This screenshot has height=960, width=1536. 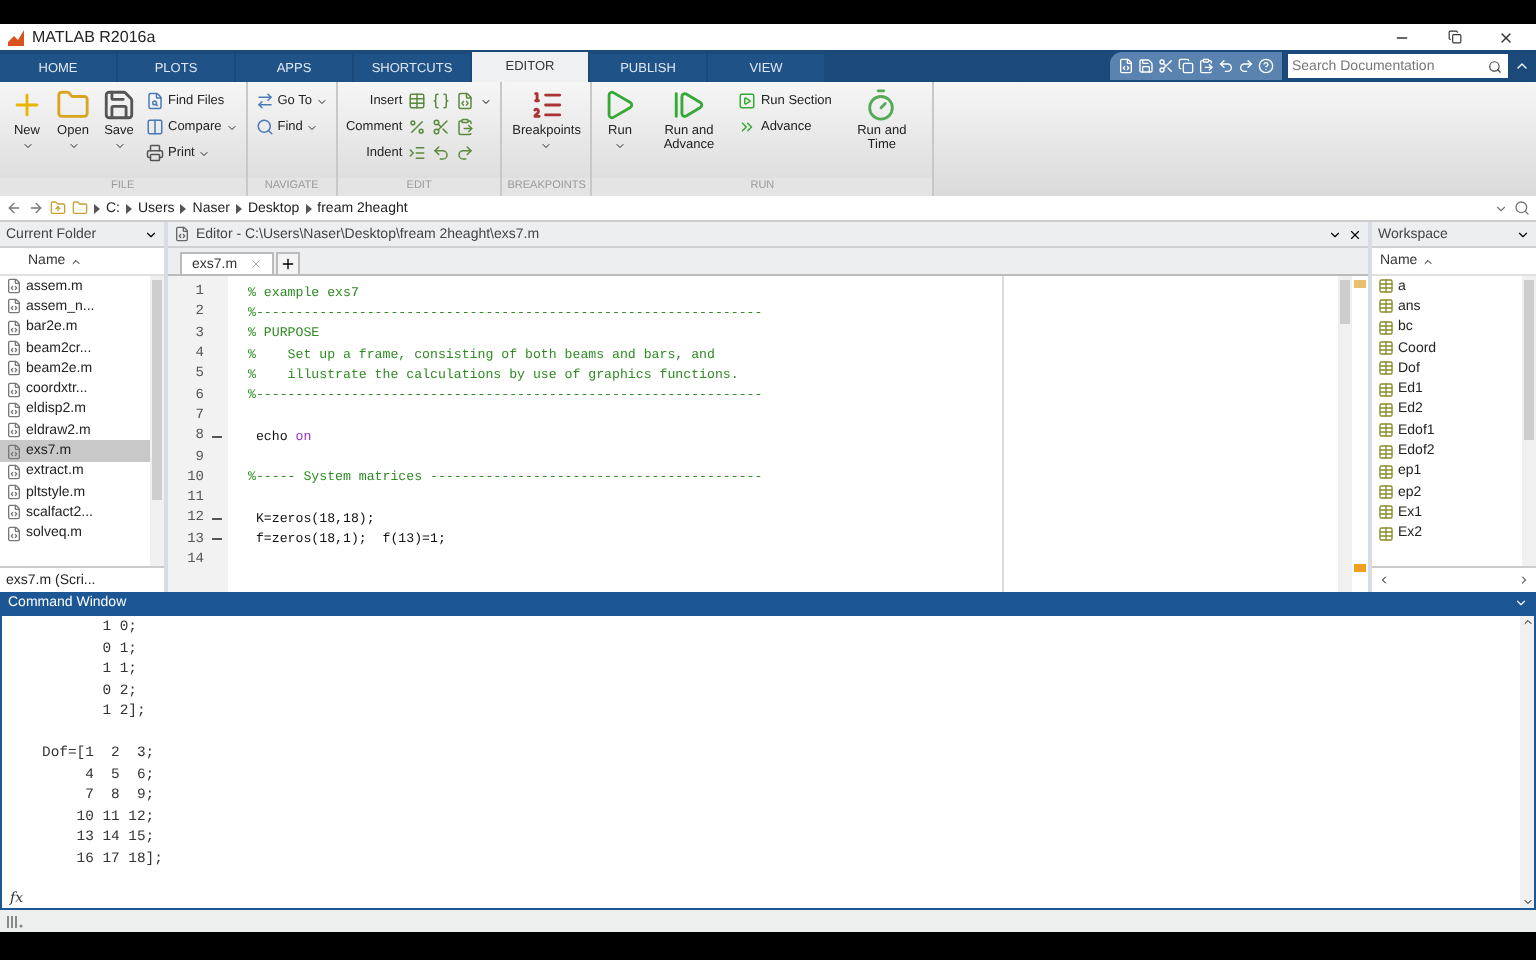 I want to click on matlab-logo-icon, so click(x=16, y=37).